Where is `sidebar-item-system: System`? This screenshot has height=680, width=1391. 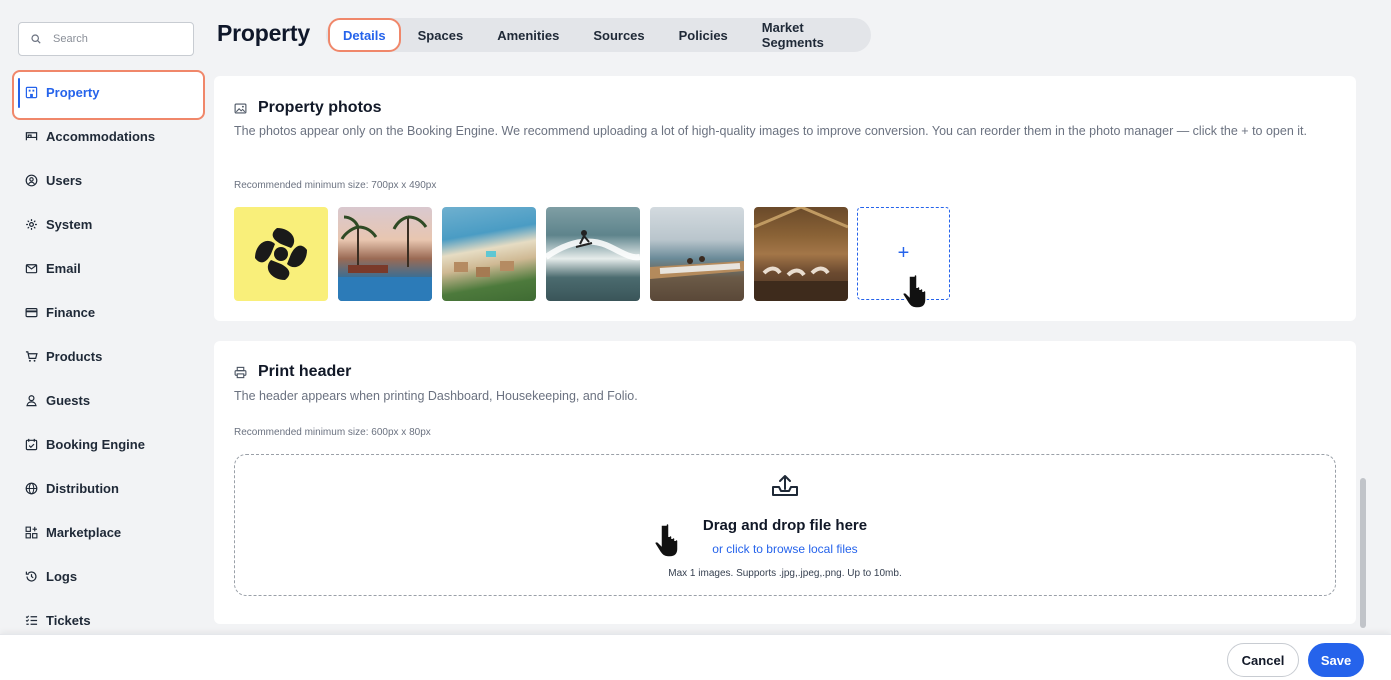 sidebar-item-system: System is located at coordinates (103, 224).